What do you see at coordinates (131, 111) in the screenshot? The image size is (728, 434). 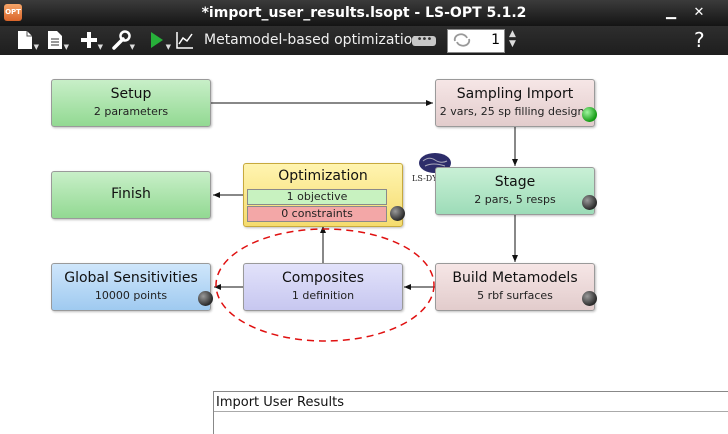 I see `node-subtitle: 2 parameters` at bounding box center [131, 111].